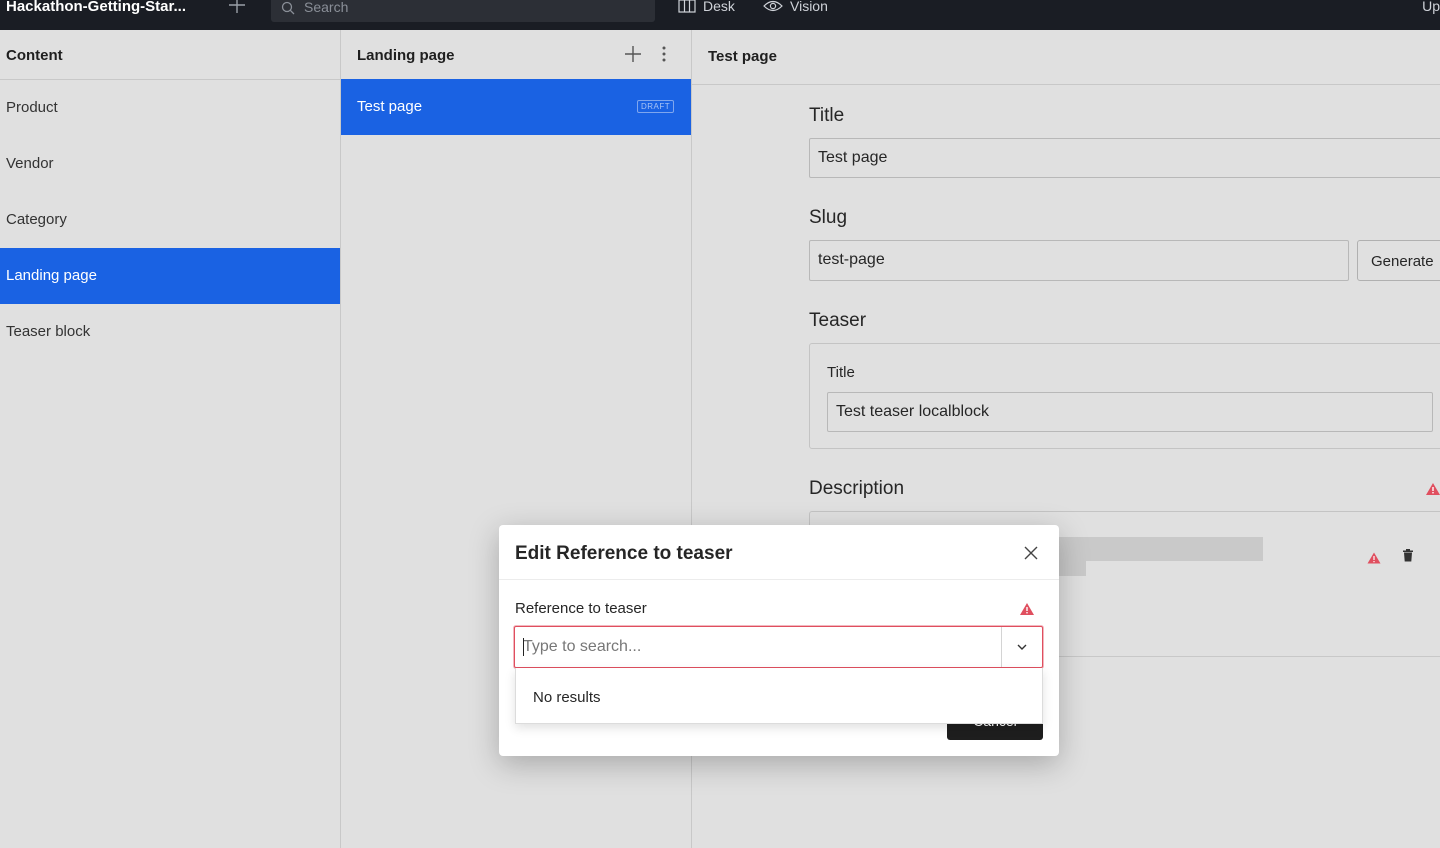  What do you see at coordinates (624, 553) in the screenshot?
I see `dialog-title: Edit Reference to teaser` at bounding box center [624, 553].